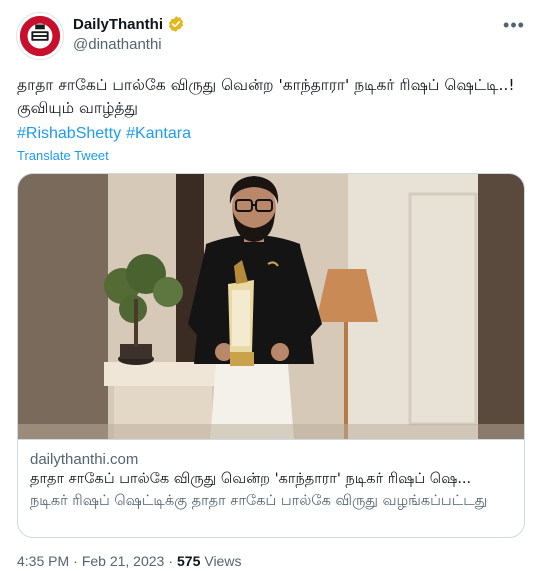 This screenshot has height=571, width=541. What do you see at coordinates (43, 561) in the screenshot?
I see `tweet-time: 4:35 PM` at bounding box center [43, 561].